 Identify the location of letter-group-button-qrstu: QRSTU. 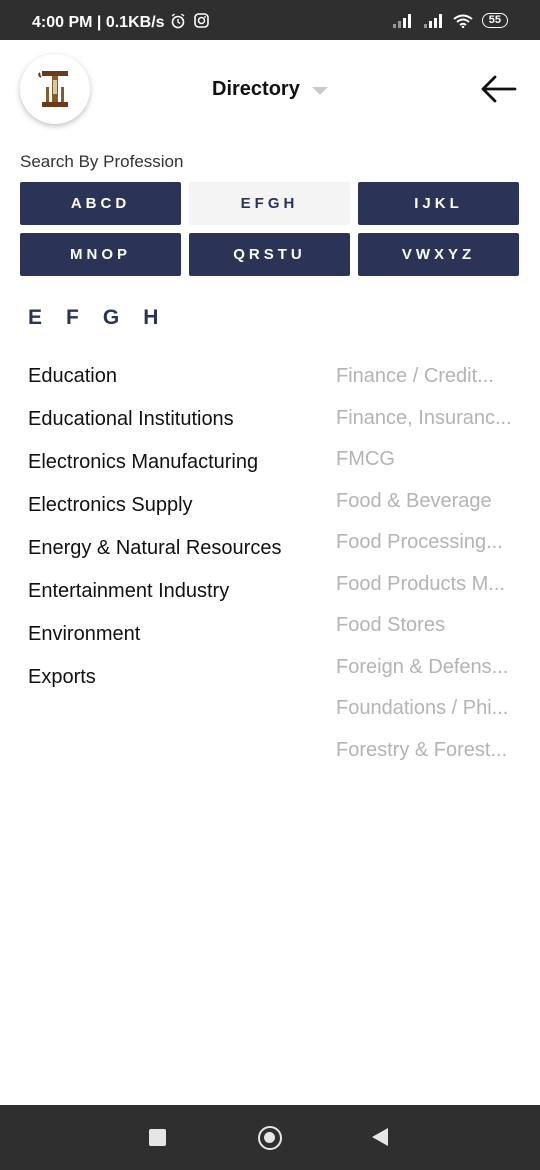
(269, 254).